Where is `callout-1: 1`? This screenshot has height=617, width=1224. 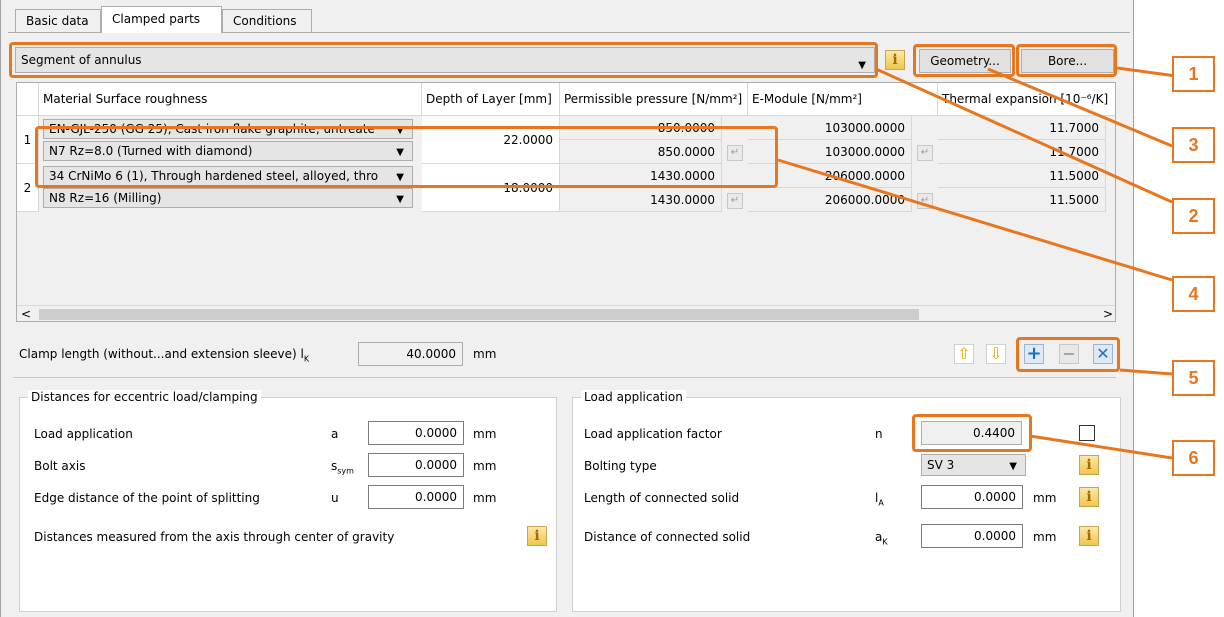
callout-1: 1 is located at coordinates (1193, 74).